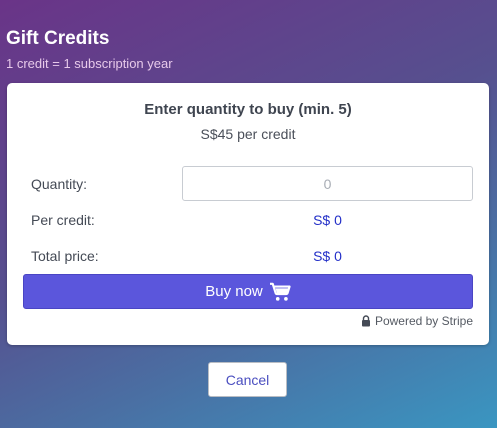 The image size is (497, 428). Describe the element at coordinates (89, 63) in the screenshot. I see `dialog-subtitle: 1 credit = 1 subscription year` at that location.